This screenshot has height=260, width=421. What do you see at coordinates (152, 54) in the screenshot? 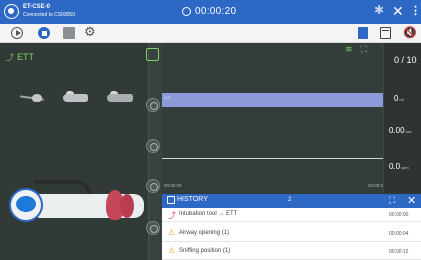
I see `airway-view-icon` at bounding box center [152, 54].